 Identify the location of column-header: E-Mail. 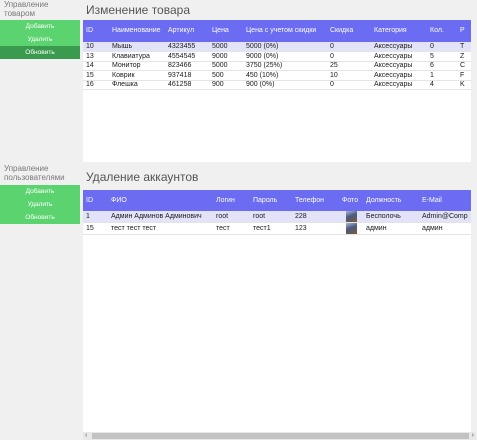
(445, 200).